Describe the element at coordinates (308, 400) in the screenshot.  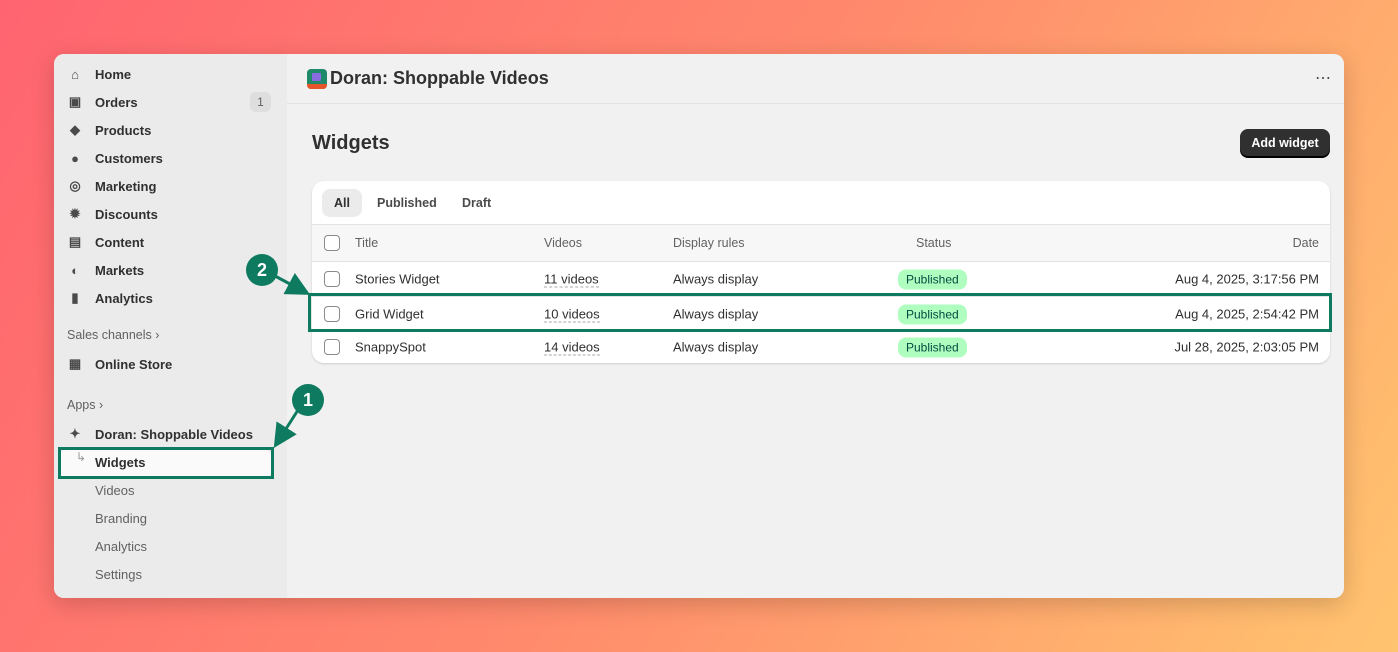
I see `step-1-marker: 1` at that location.